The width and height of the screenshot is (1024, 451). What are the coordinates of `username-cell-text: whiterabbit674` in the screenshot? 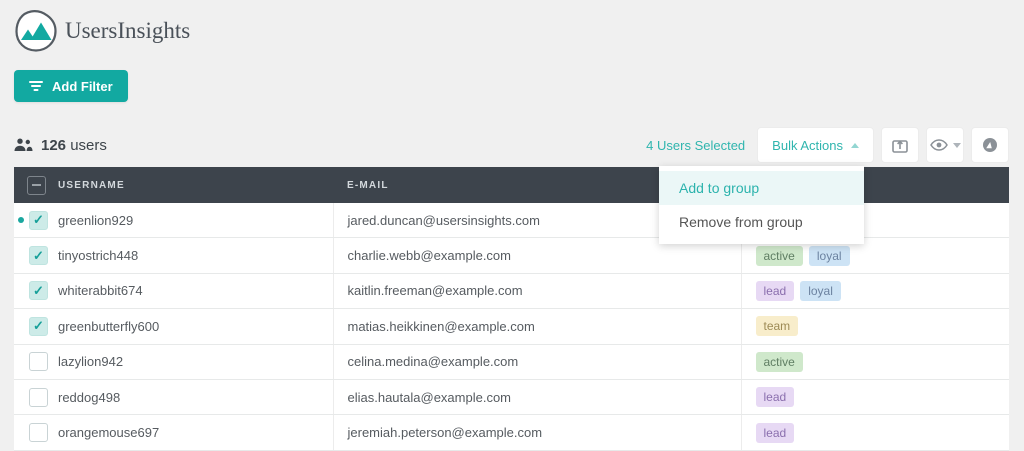 It's located at (100, 291).